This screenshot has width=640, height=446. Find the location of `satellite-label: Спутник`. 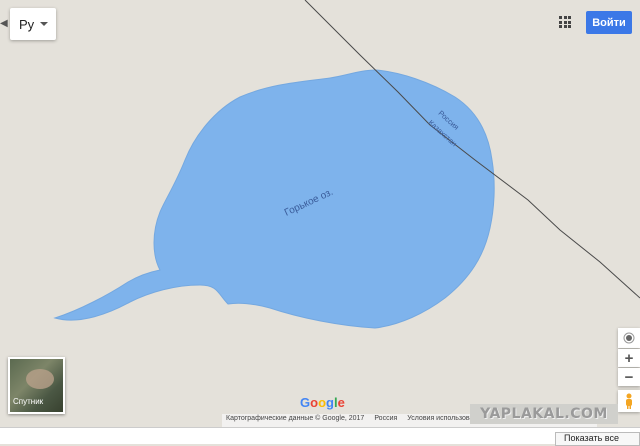

satellite-label: Спутник is located at coordinates (28, 401).